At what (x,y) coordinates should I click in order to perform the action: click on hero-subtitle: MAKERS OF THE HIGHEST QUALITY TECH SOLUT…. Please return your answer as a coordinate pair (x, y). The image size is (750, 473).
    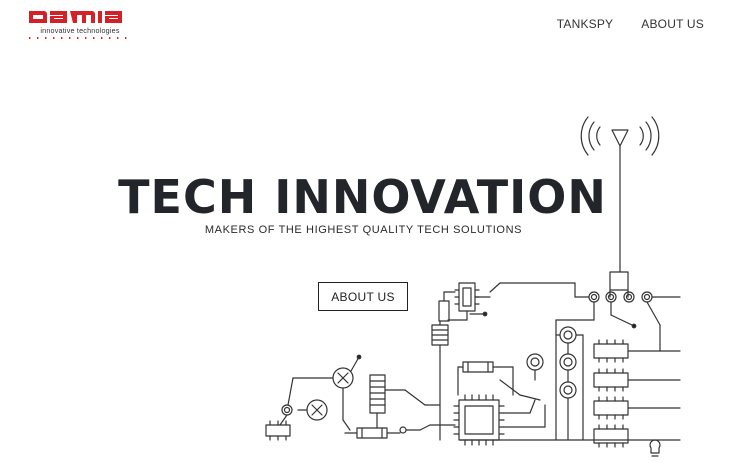
    Looking at the image, I should click on (363, 230).